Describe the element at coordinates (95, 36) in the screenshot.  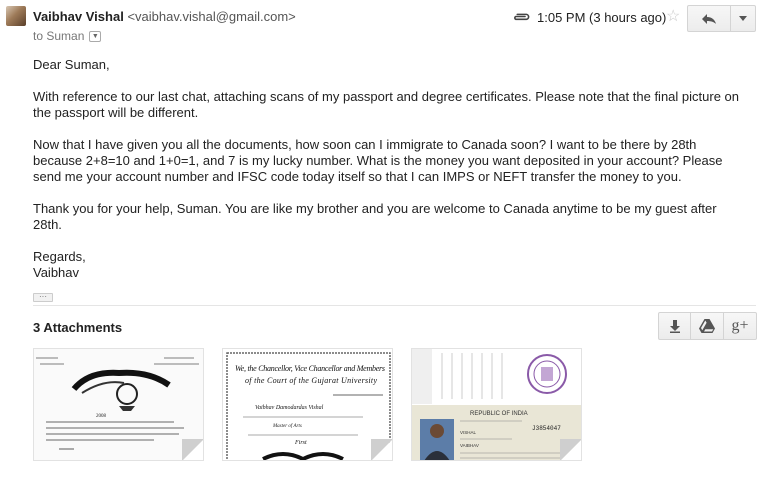
I see `recipient-details-dropdown-icon: ▼` at that location.